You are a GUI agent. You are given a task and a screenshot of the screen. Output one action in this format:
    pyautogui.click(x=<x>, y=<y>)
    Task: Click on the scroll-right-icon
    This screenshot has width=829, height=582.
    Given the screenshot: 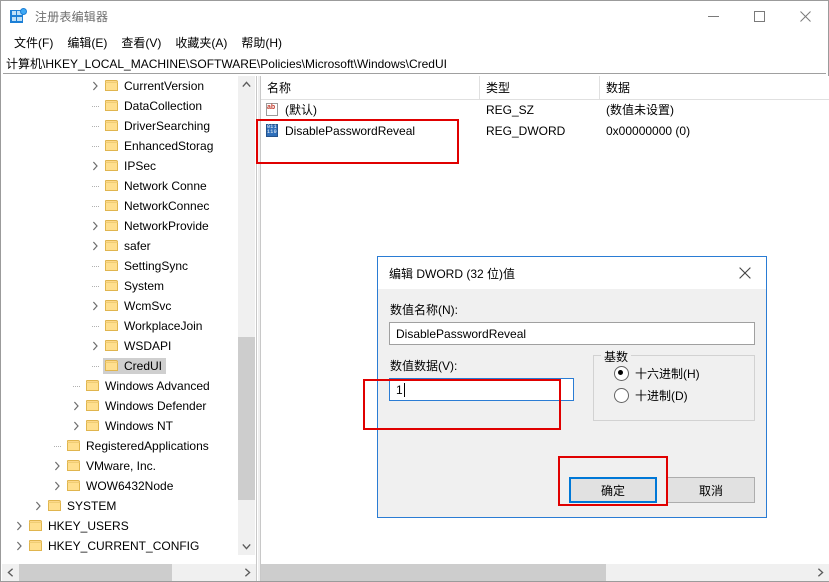 What is the action you would take?
    pyautogui.click(x=247, y=572)
    